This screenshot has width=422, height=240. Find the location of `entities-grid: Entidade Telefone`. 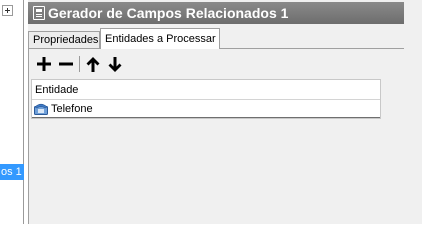

entities-grid: Entidade Telefone is located at coordinates (206, 99).